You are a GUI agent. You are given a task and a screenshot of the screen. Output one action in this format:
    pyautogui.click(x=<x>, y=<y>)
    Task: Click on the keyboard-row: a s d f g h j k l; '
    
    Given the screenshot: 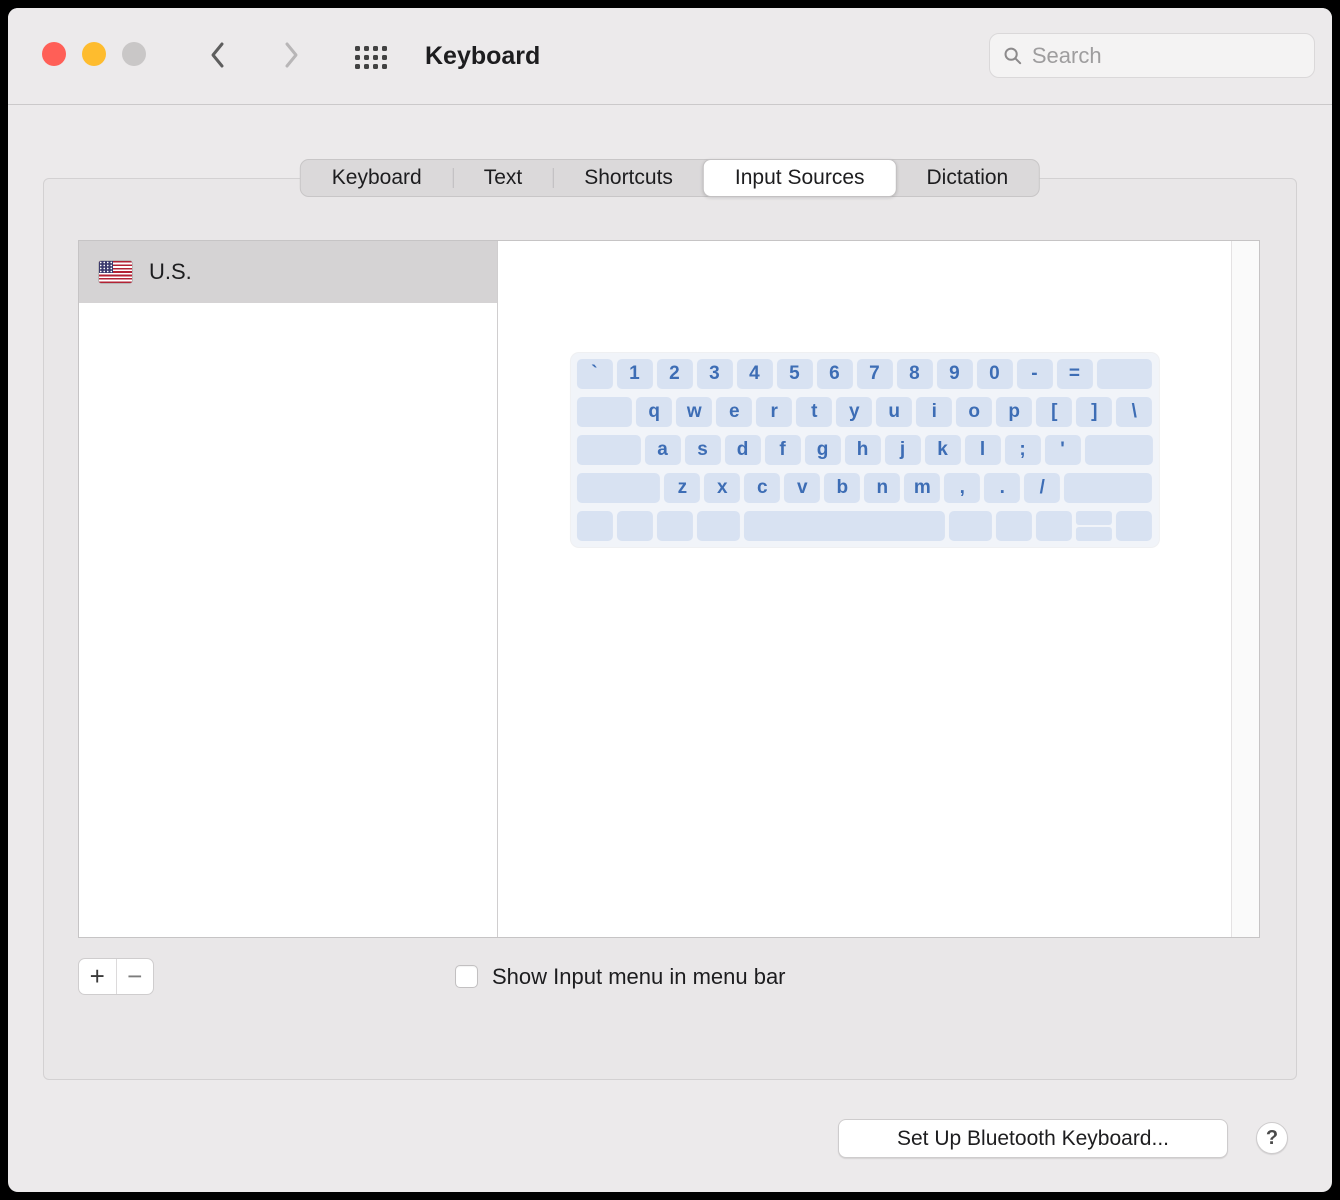 What is the action you would take?
    pyautogui.click(x=864, y=450)
    